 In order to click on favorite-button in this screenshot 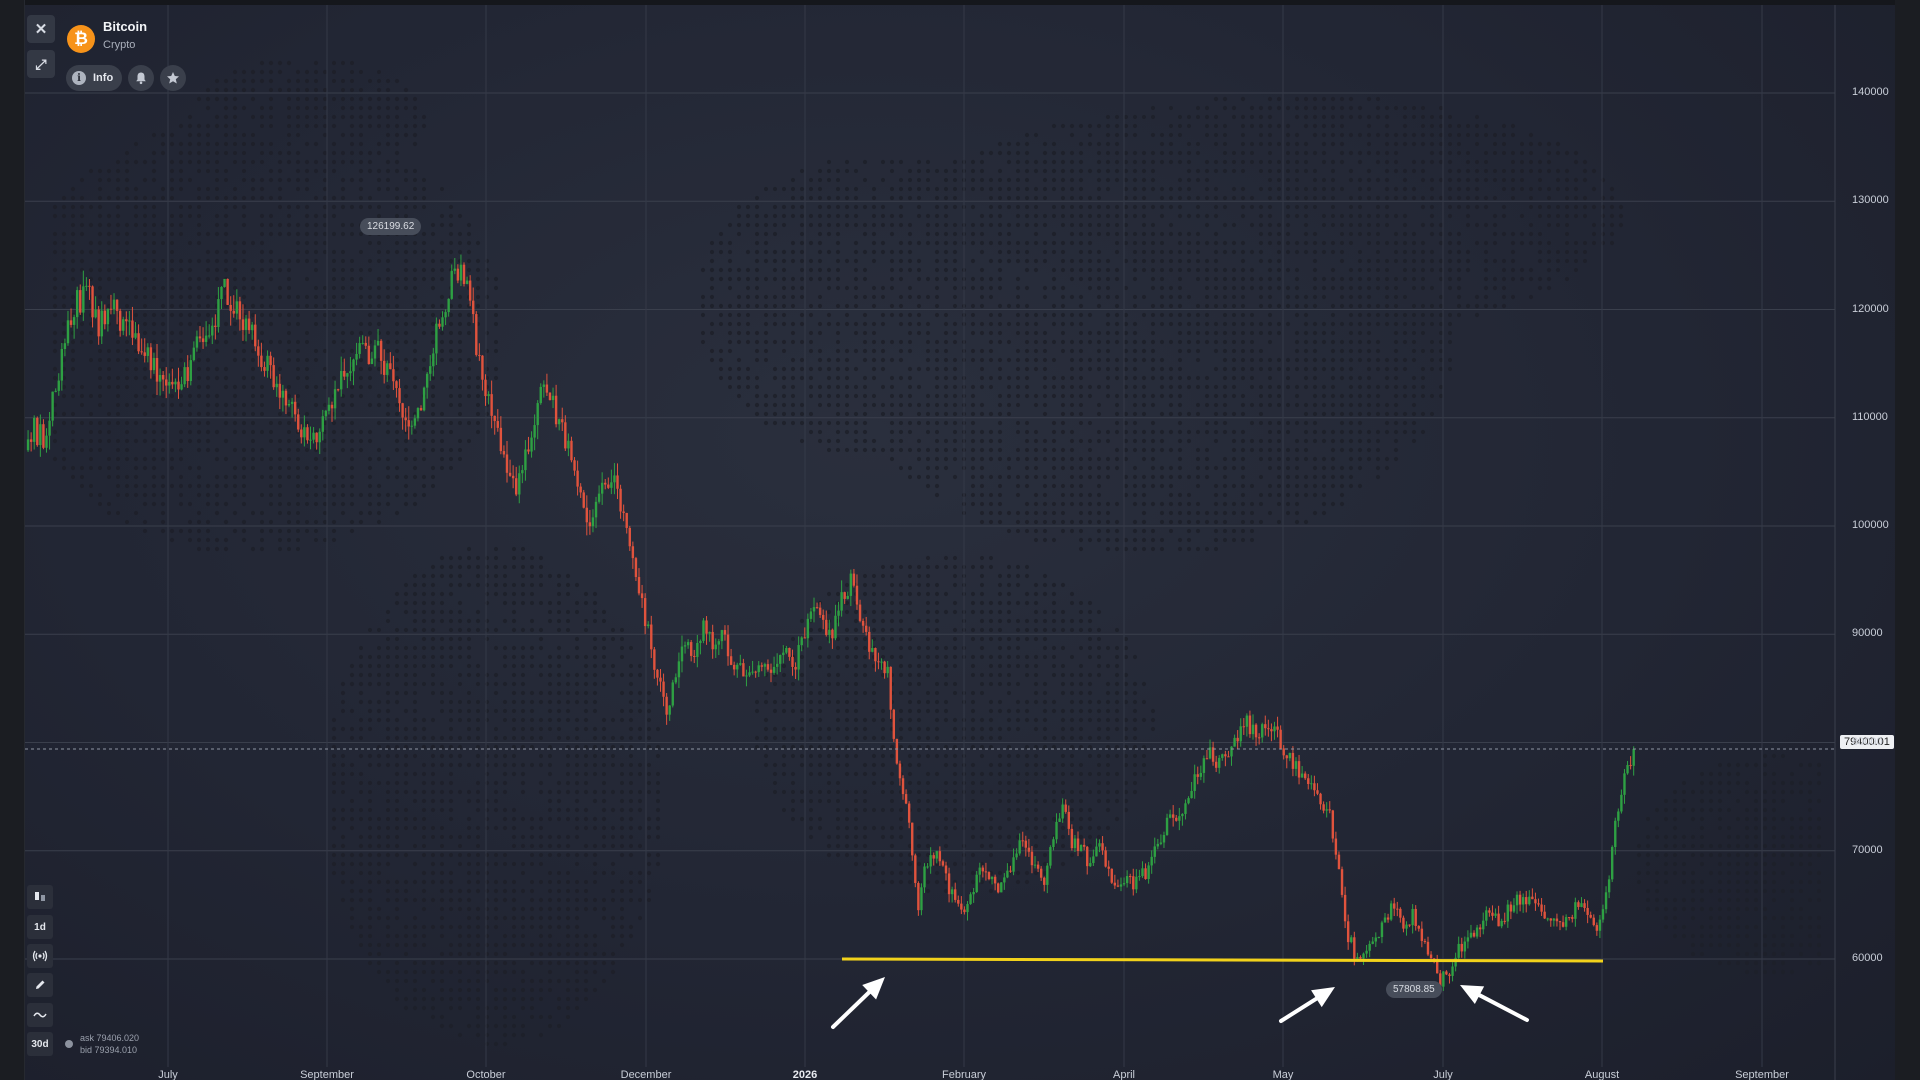, I will do `click(173, 78)`.